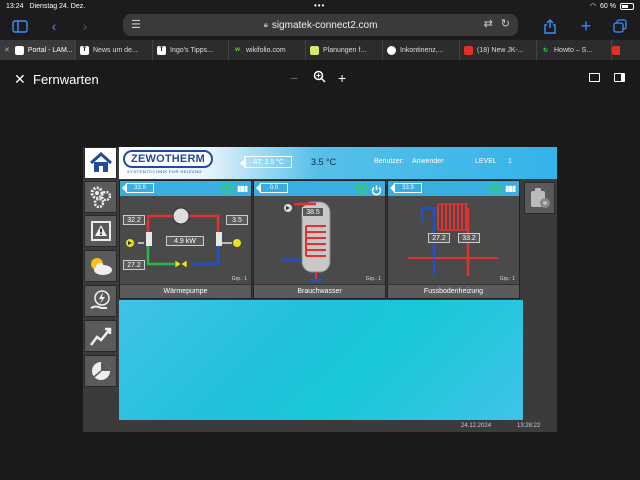  I want to click on close-icon: ✕, so click(20, 79).